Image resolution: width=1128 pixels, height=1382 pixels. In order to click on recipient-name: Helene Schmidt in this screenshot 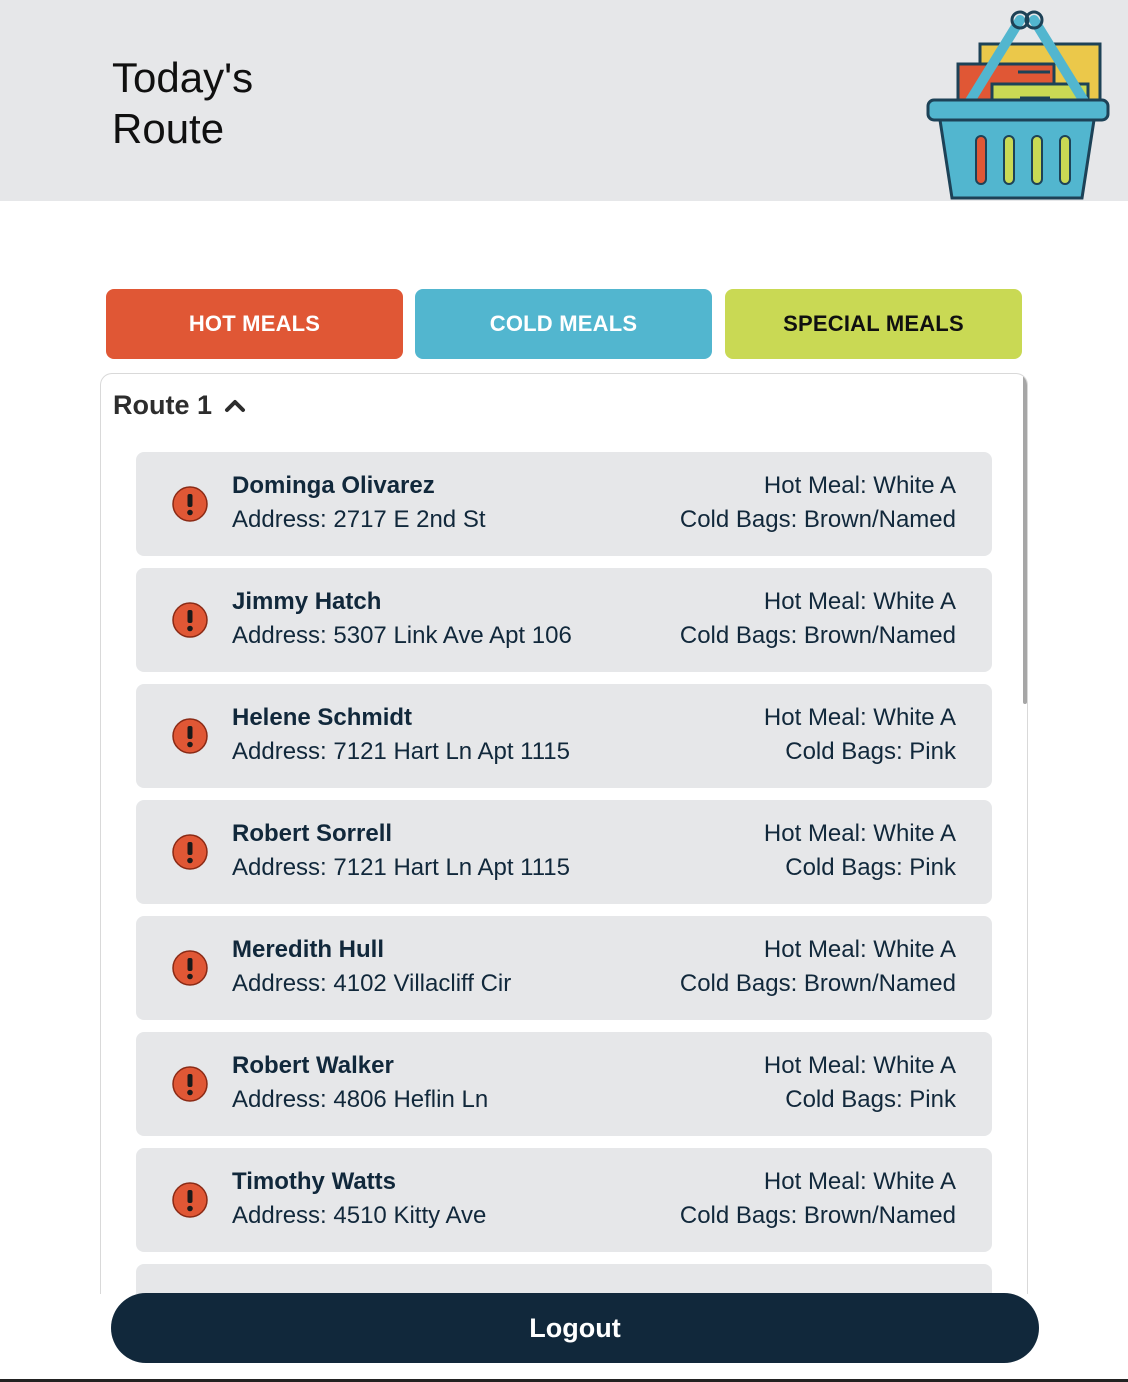, I will do `click(322, 717)`.